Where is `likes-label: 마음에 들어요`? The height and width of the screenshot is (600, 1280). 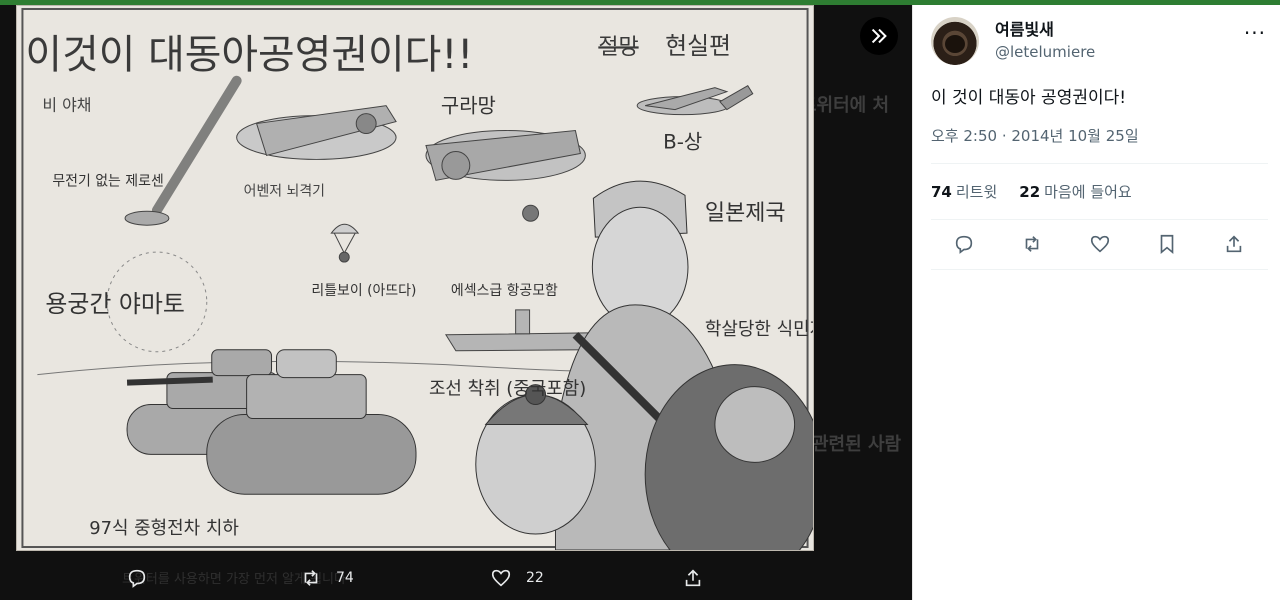 likes-label: 마음에 들어요 is located at coordinates (1088, 192).